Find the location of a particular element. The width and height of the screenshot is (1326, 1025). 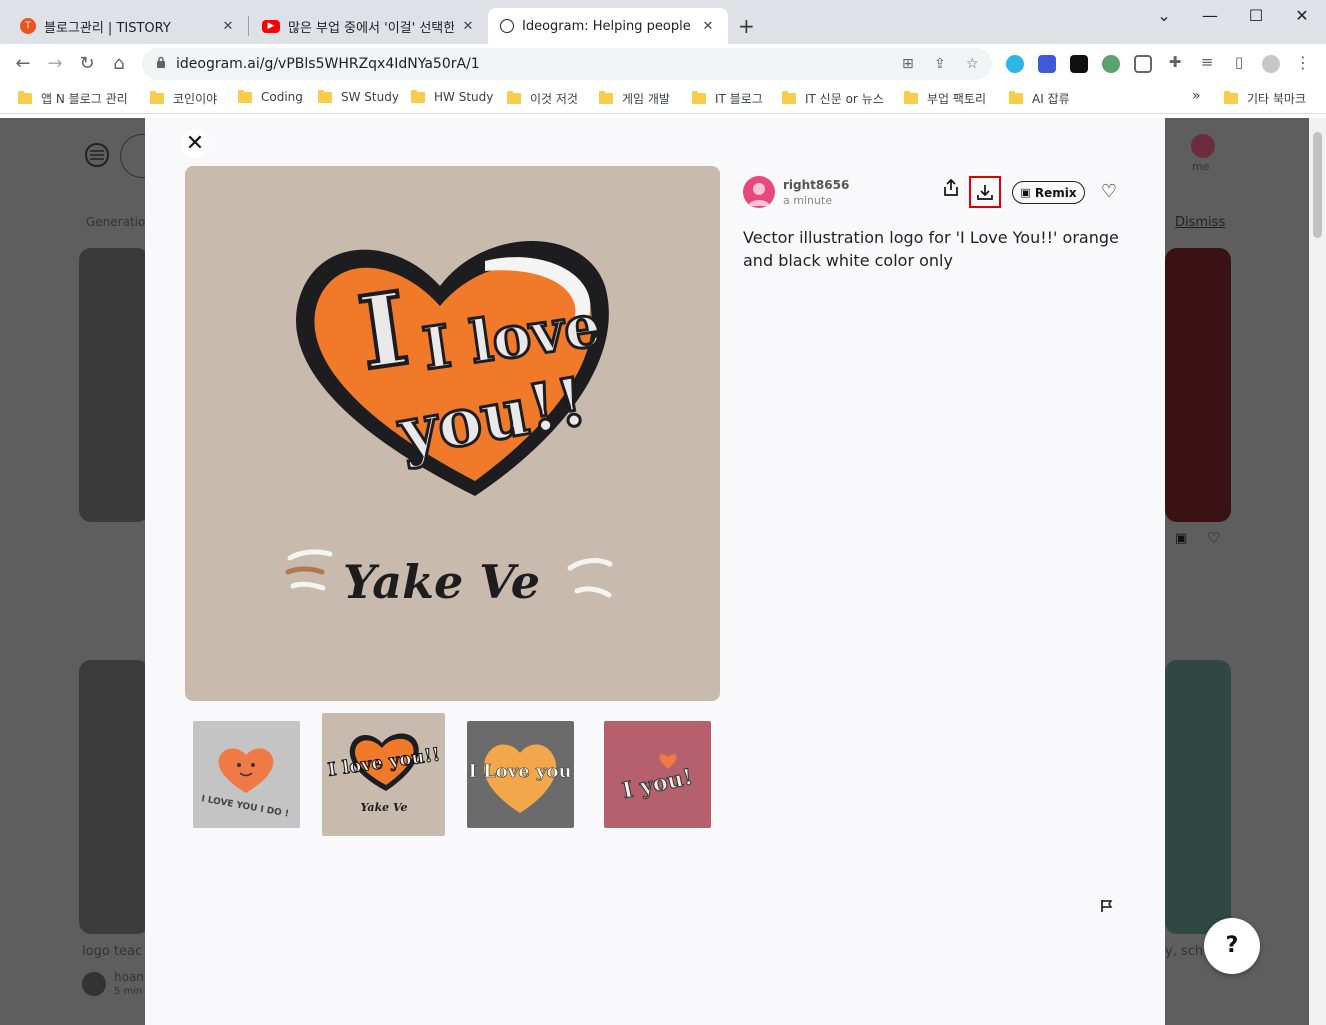

bookmark-folder: SW Study is located at coordinates (358, 96).